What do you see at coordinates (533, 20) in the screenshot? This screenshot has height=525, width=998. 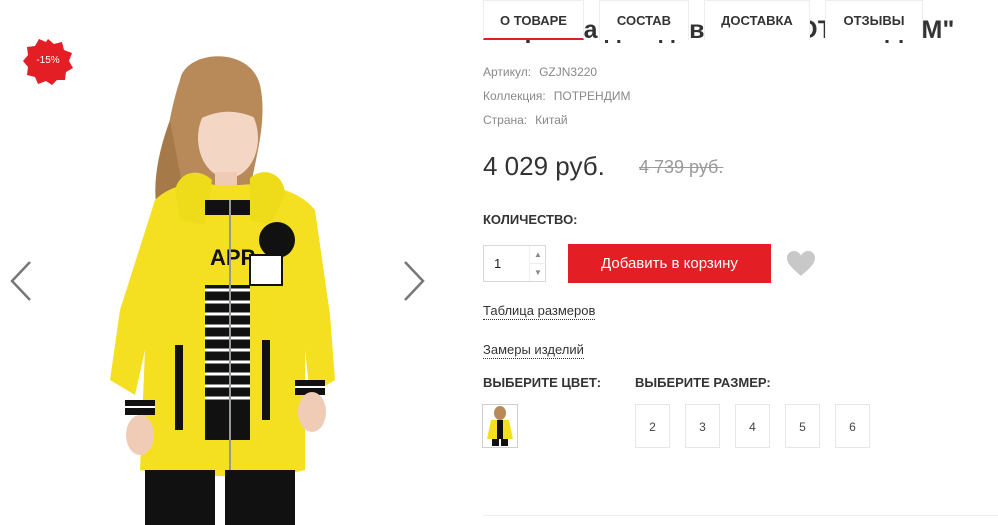 I see `tab-about: О ТОВАРЕ` at bounding box center [533, 20].